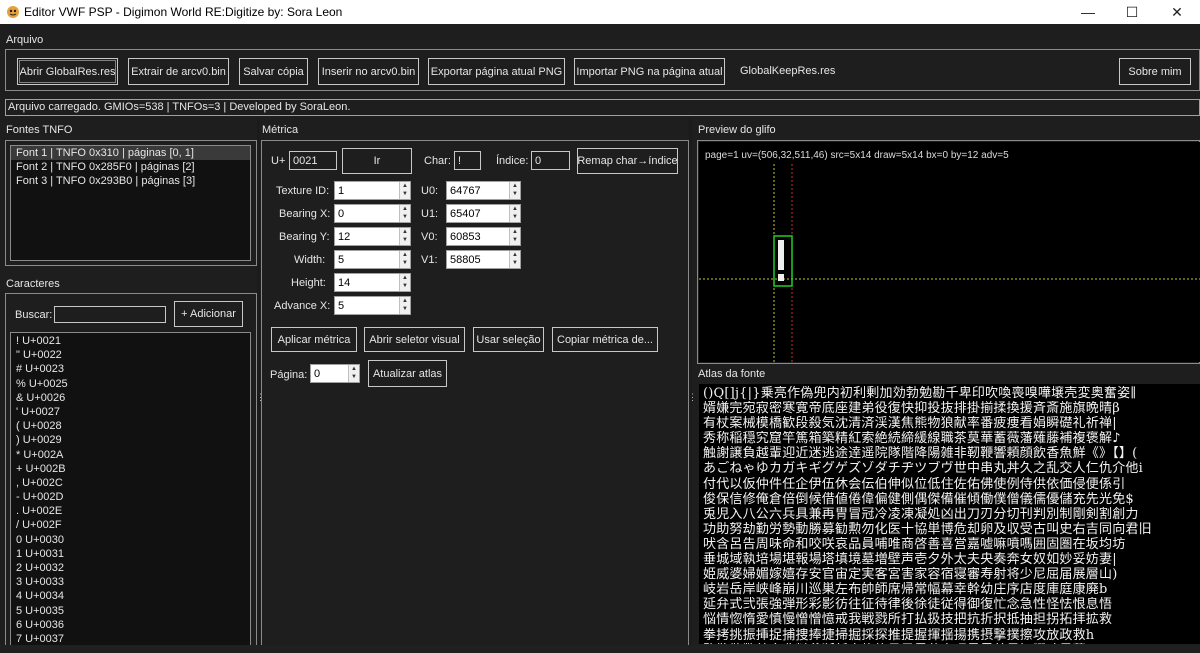 The width and height of the screenshot is (1200, 653). I want to click on character-list-item: 6 U+0036, so click(130, 625).